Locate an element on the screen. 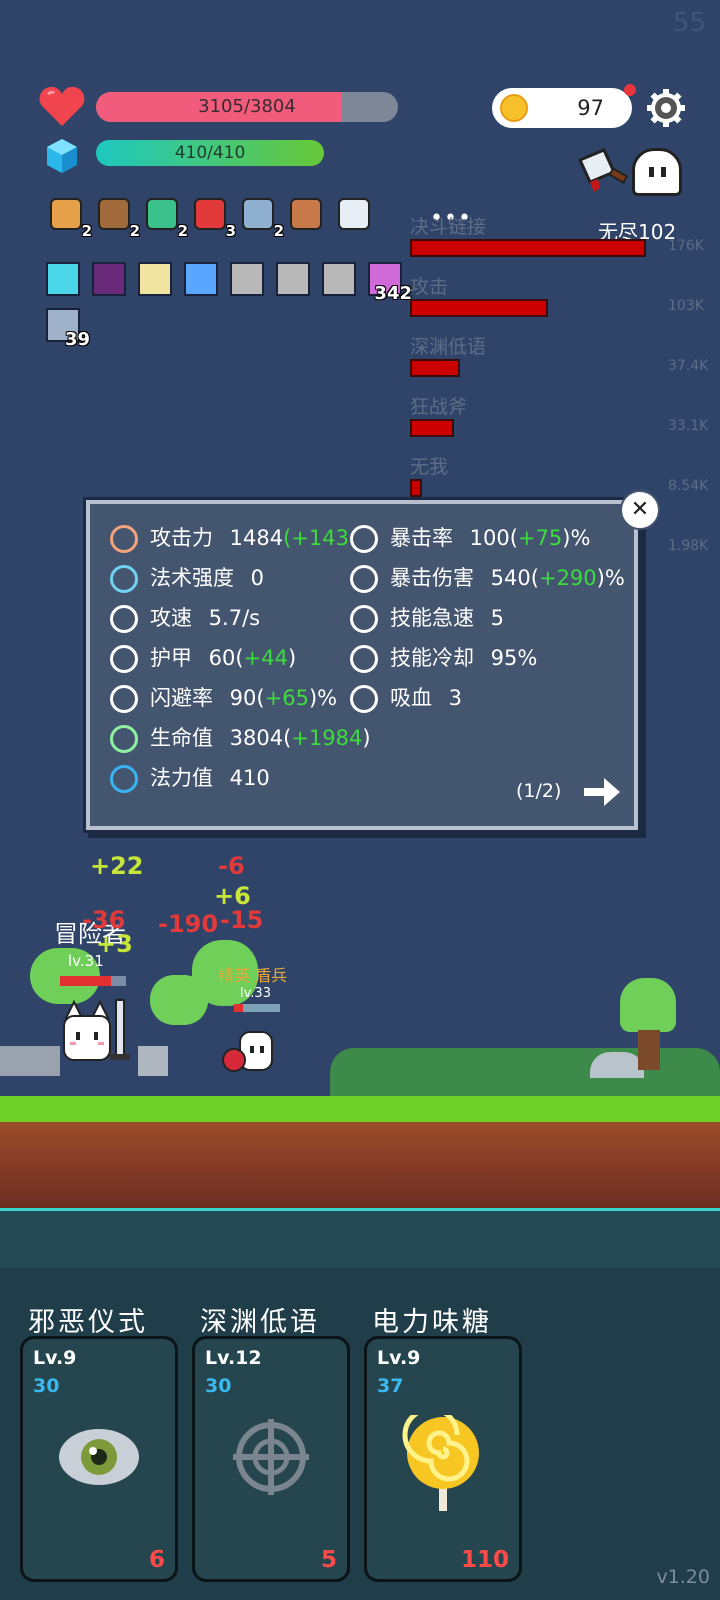 This screenshot has width=720, height=1600. stat-label: 生命值 is located at coordinates (181, 738).